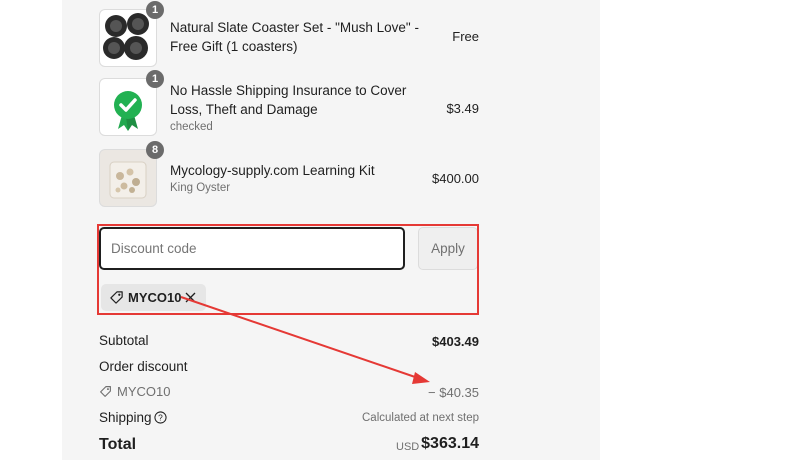 Image resolution: width=800 pixels, height=460 pixels. I want to click on order-discount-label: Order discount, so click(143, 366).